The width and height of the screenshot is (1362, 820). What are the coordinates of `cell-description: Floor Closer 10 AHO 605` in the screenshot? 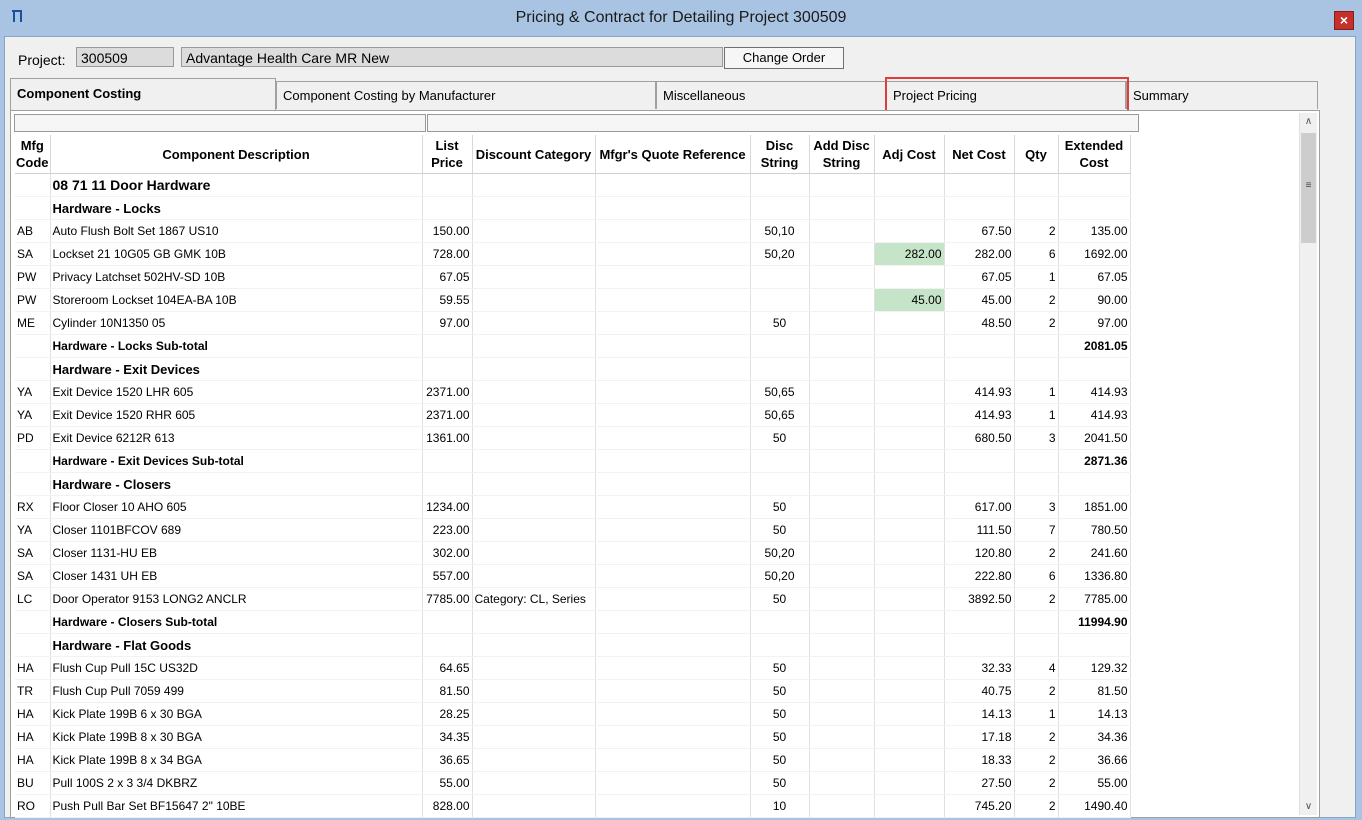 It's located at (236, 507).